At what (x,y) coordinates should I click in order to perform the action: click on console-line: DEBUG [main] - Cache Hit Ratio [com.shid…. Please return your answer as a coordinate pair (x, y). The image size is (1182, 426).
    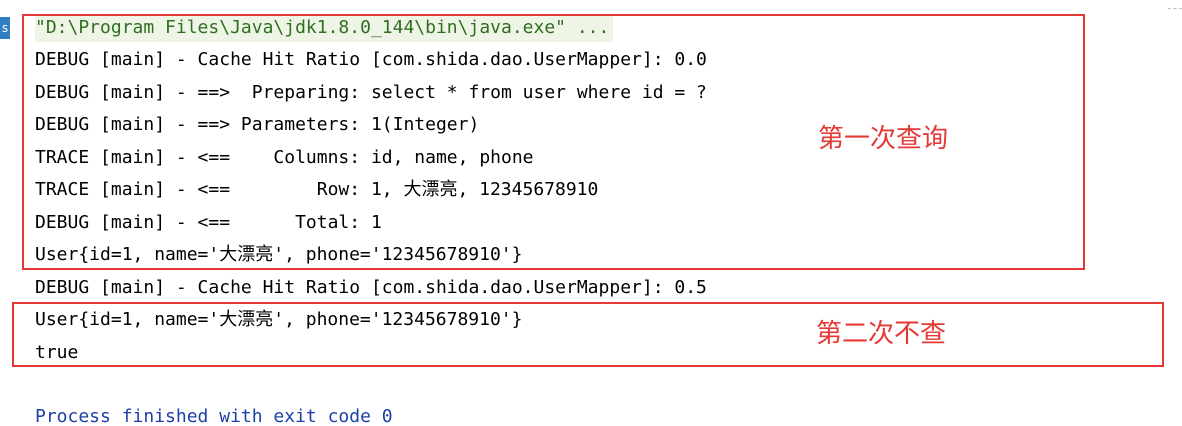
    Looking at the image, I should click on (371, 287).